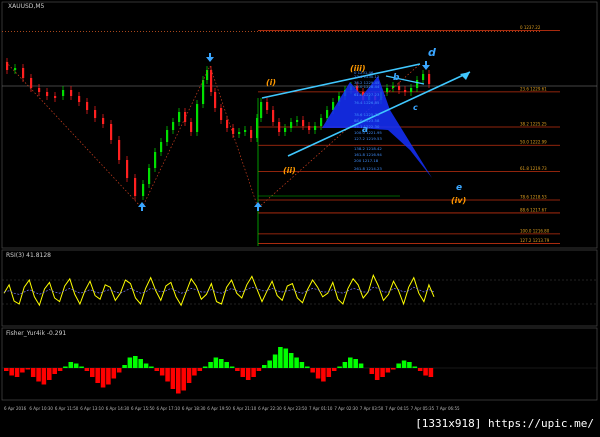  I want to click on x-tick-label: 6 Apr 13:10, so click(92, 408).